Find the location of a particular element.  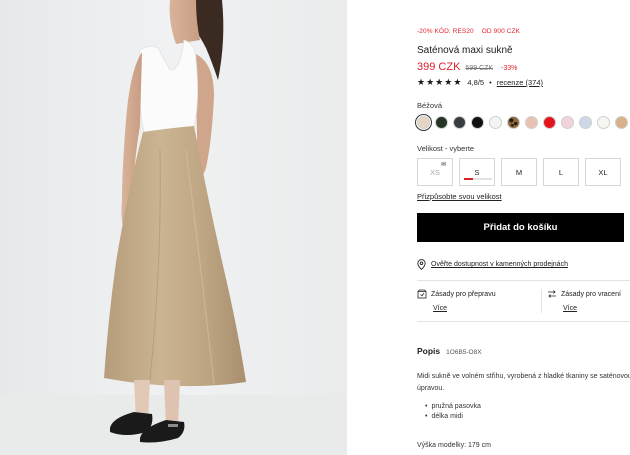

size-option-s: S is located at coordinates (477, 172).